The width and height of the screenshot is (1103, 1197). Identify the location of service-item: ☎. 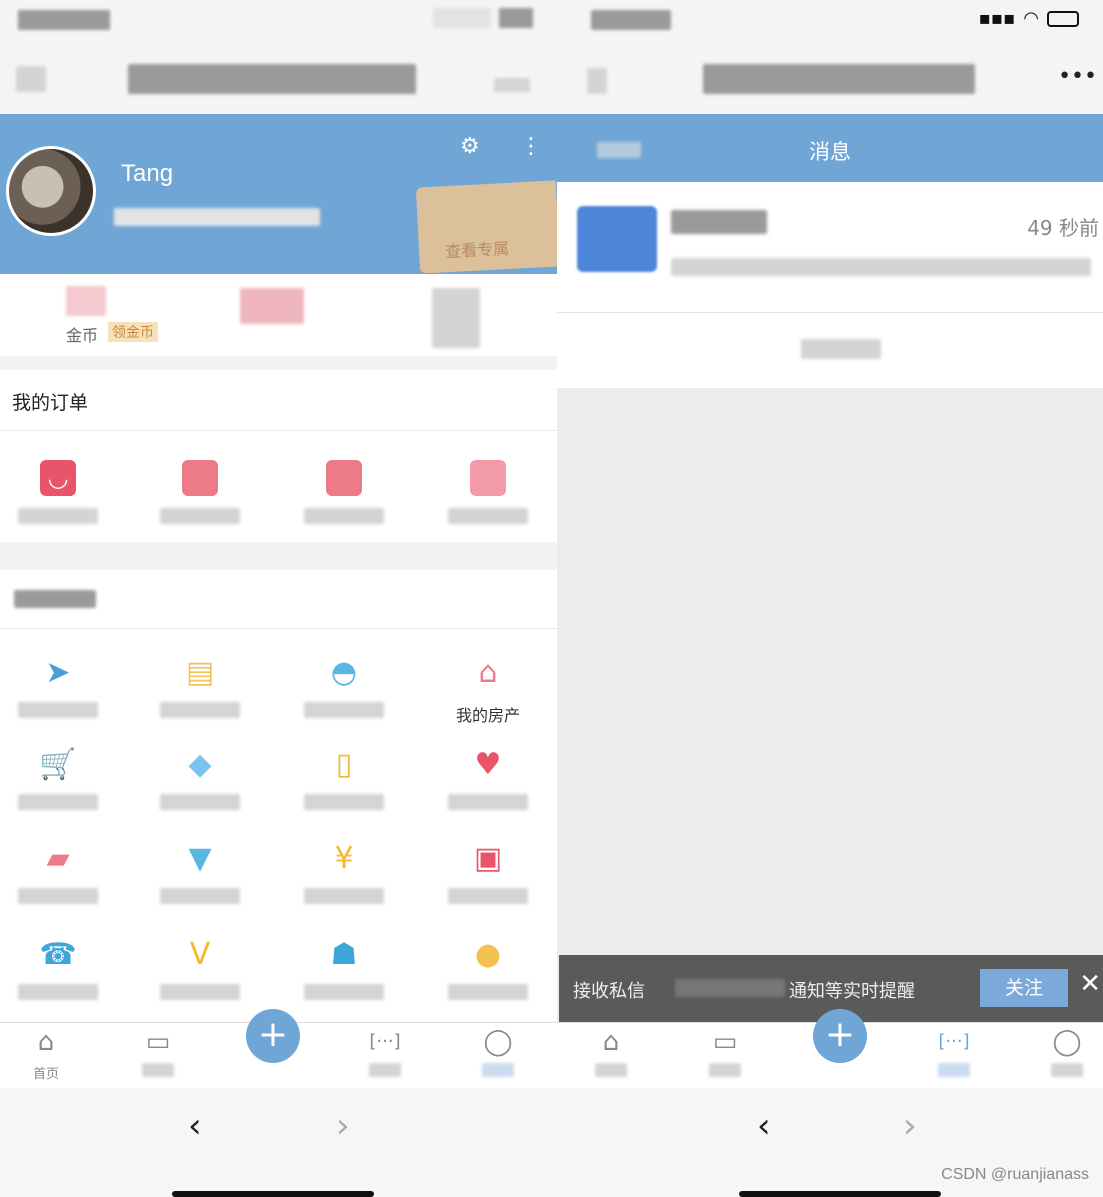
(58, 969).